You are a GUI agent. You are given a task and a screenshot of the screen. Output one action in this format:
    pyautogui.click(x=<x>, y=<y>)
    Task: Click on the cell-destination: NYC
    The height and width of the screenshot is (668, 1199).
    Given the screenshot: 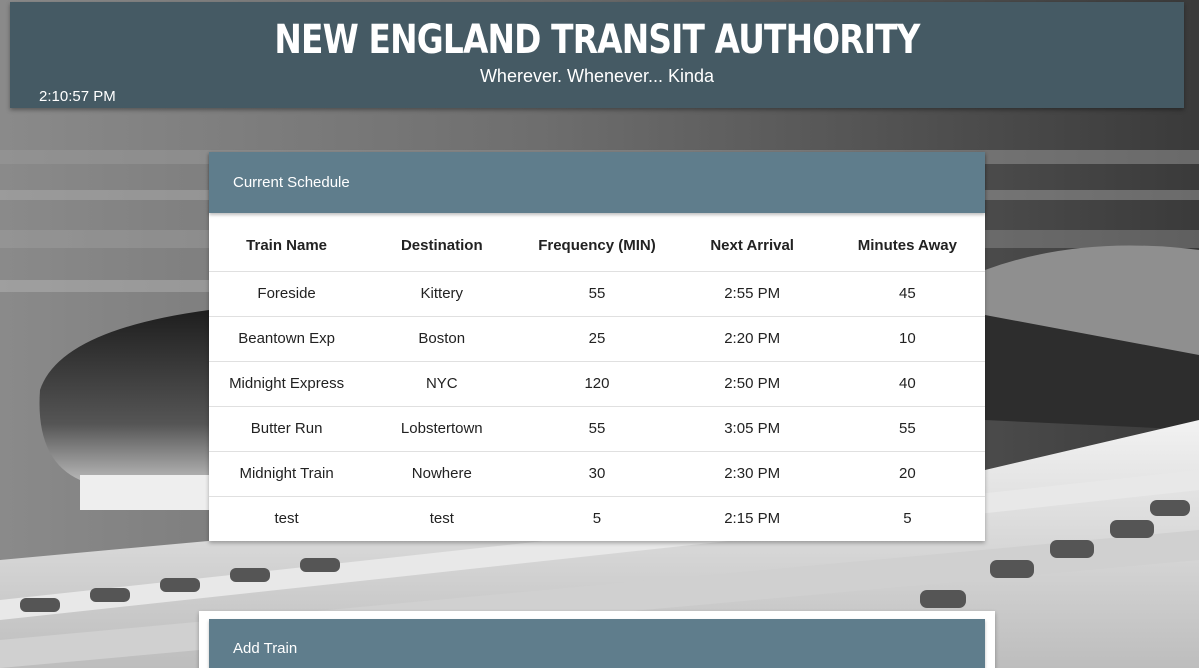 What is the action you would take?
    pyautogui.click(x=442, y=384)
    